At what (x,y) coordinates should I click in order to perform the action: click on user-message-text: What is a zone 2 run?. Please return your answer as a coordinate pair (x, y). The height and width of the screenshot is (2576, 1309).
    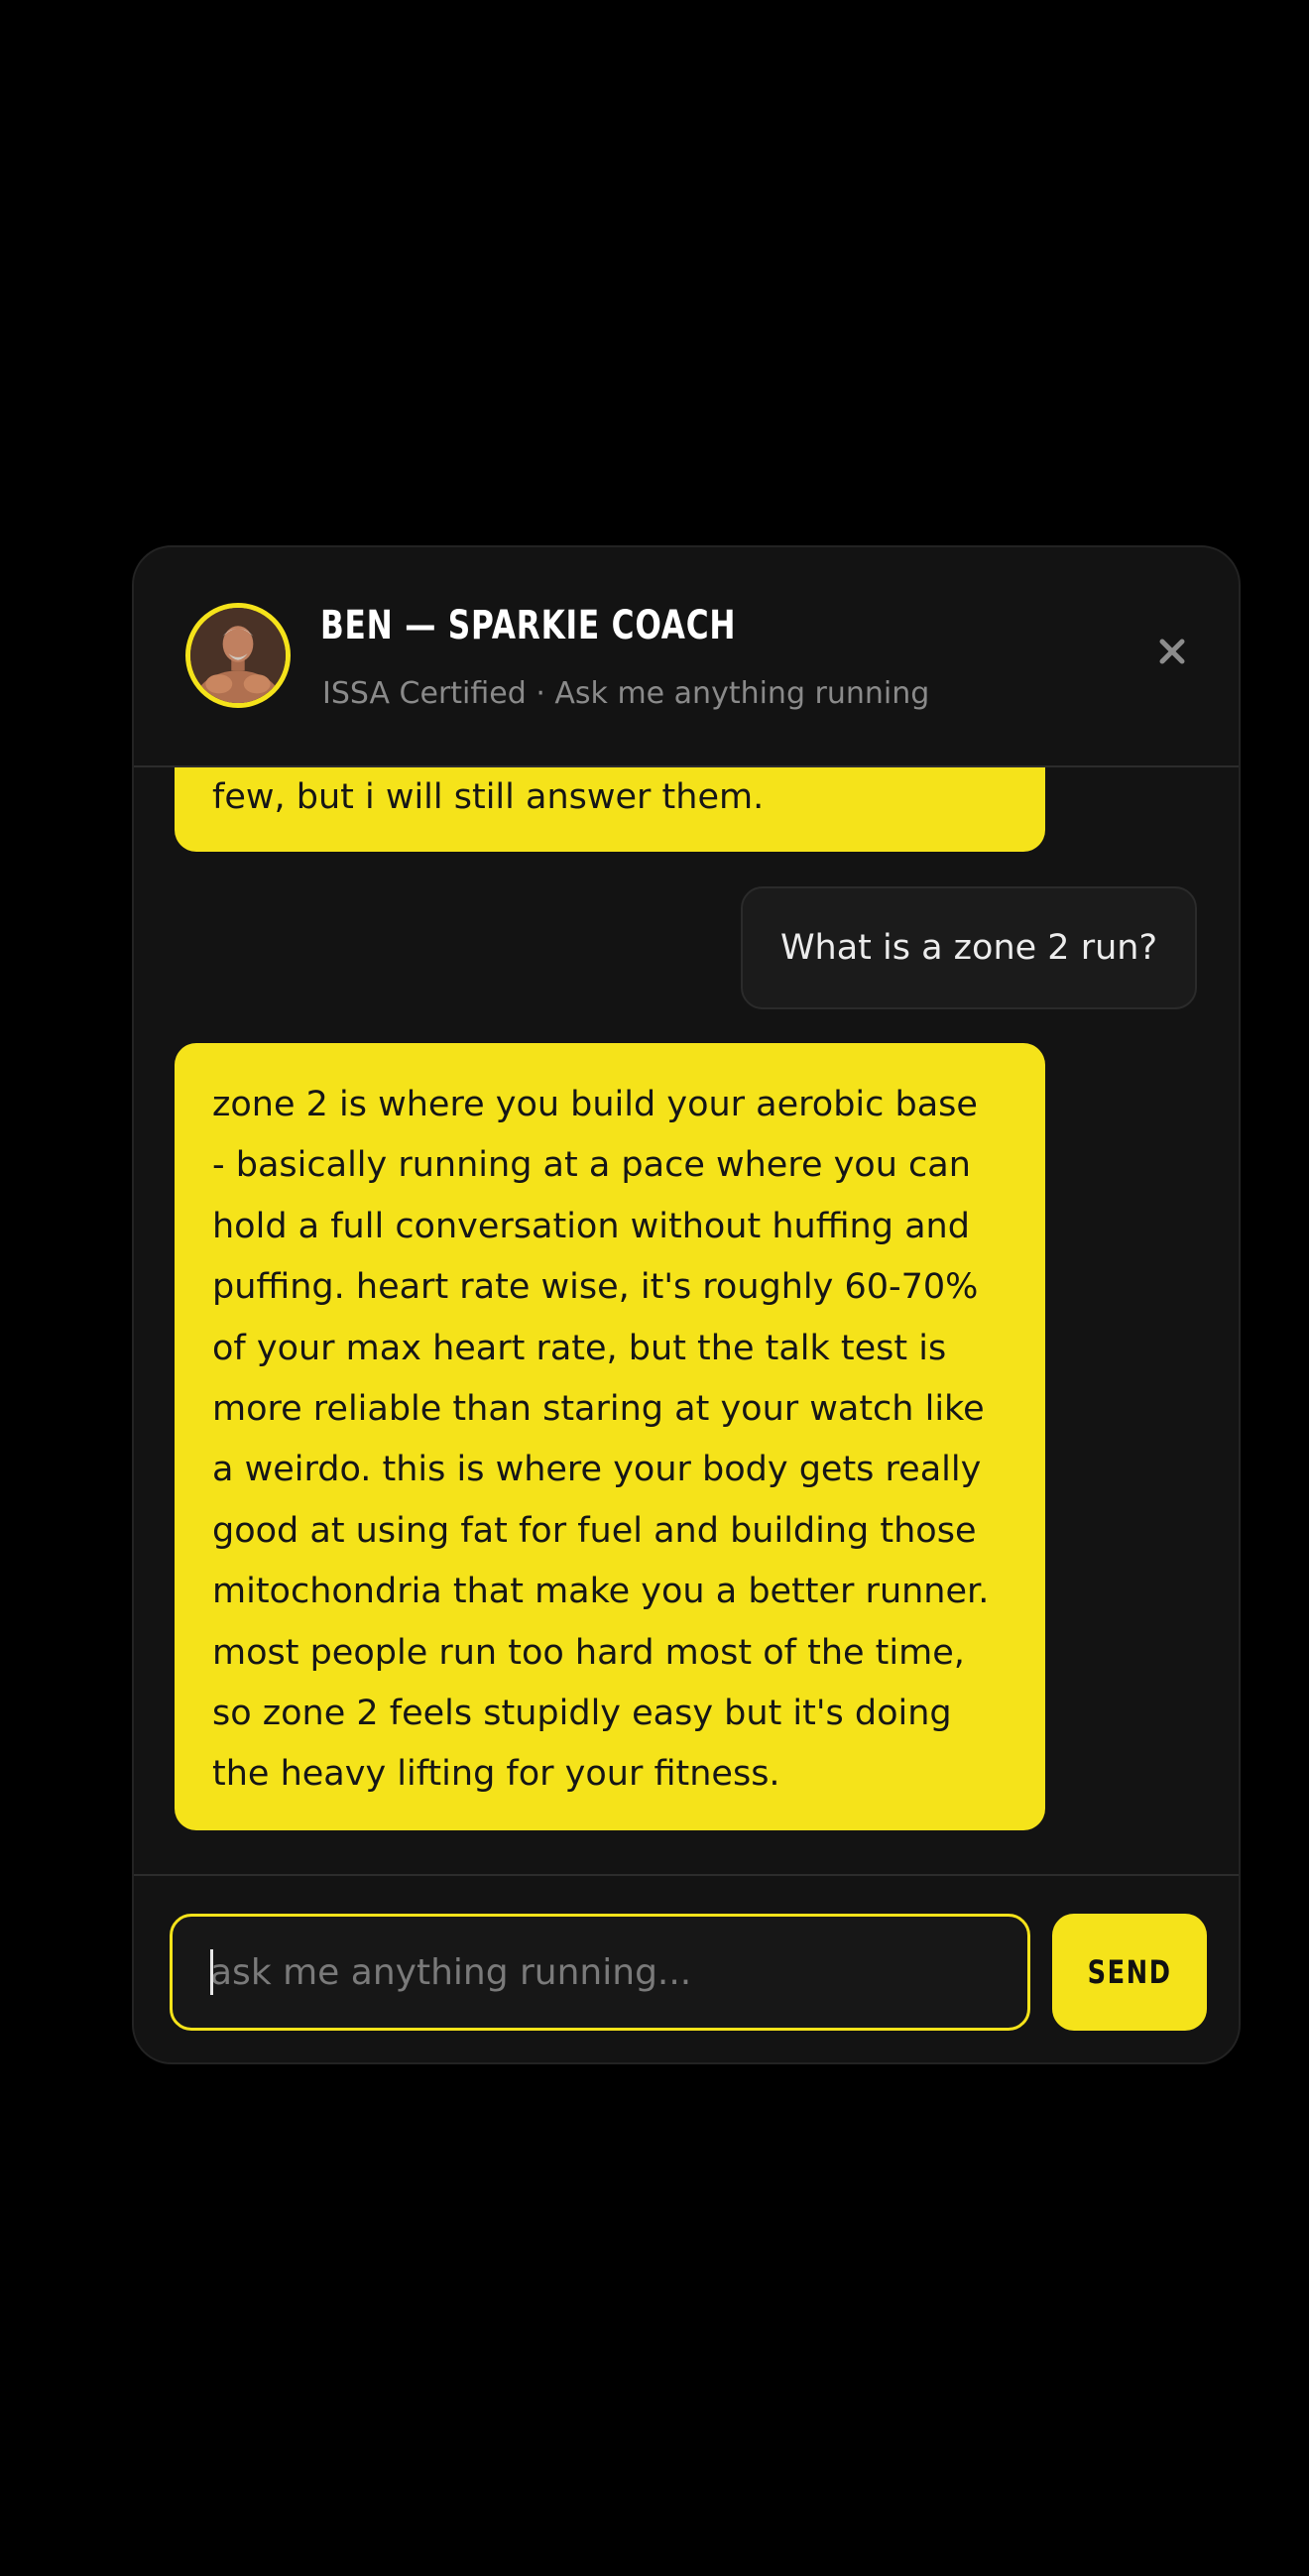
    Looking at the image, I should click on (968, 948).